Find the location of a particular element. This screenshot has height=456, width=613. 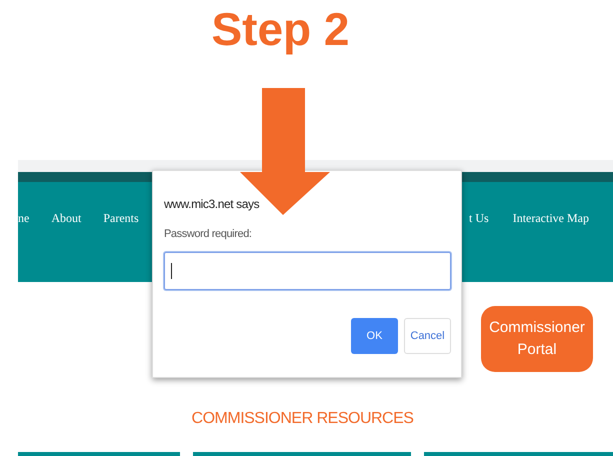

nav-link: t Us is located at coordinates (479, 218).